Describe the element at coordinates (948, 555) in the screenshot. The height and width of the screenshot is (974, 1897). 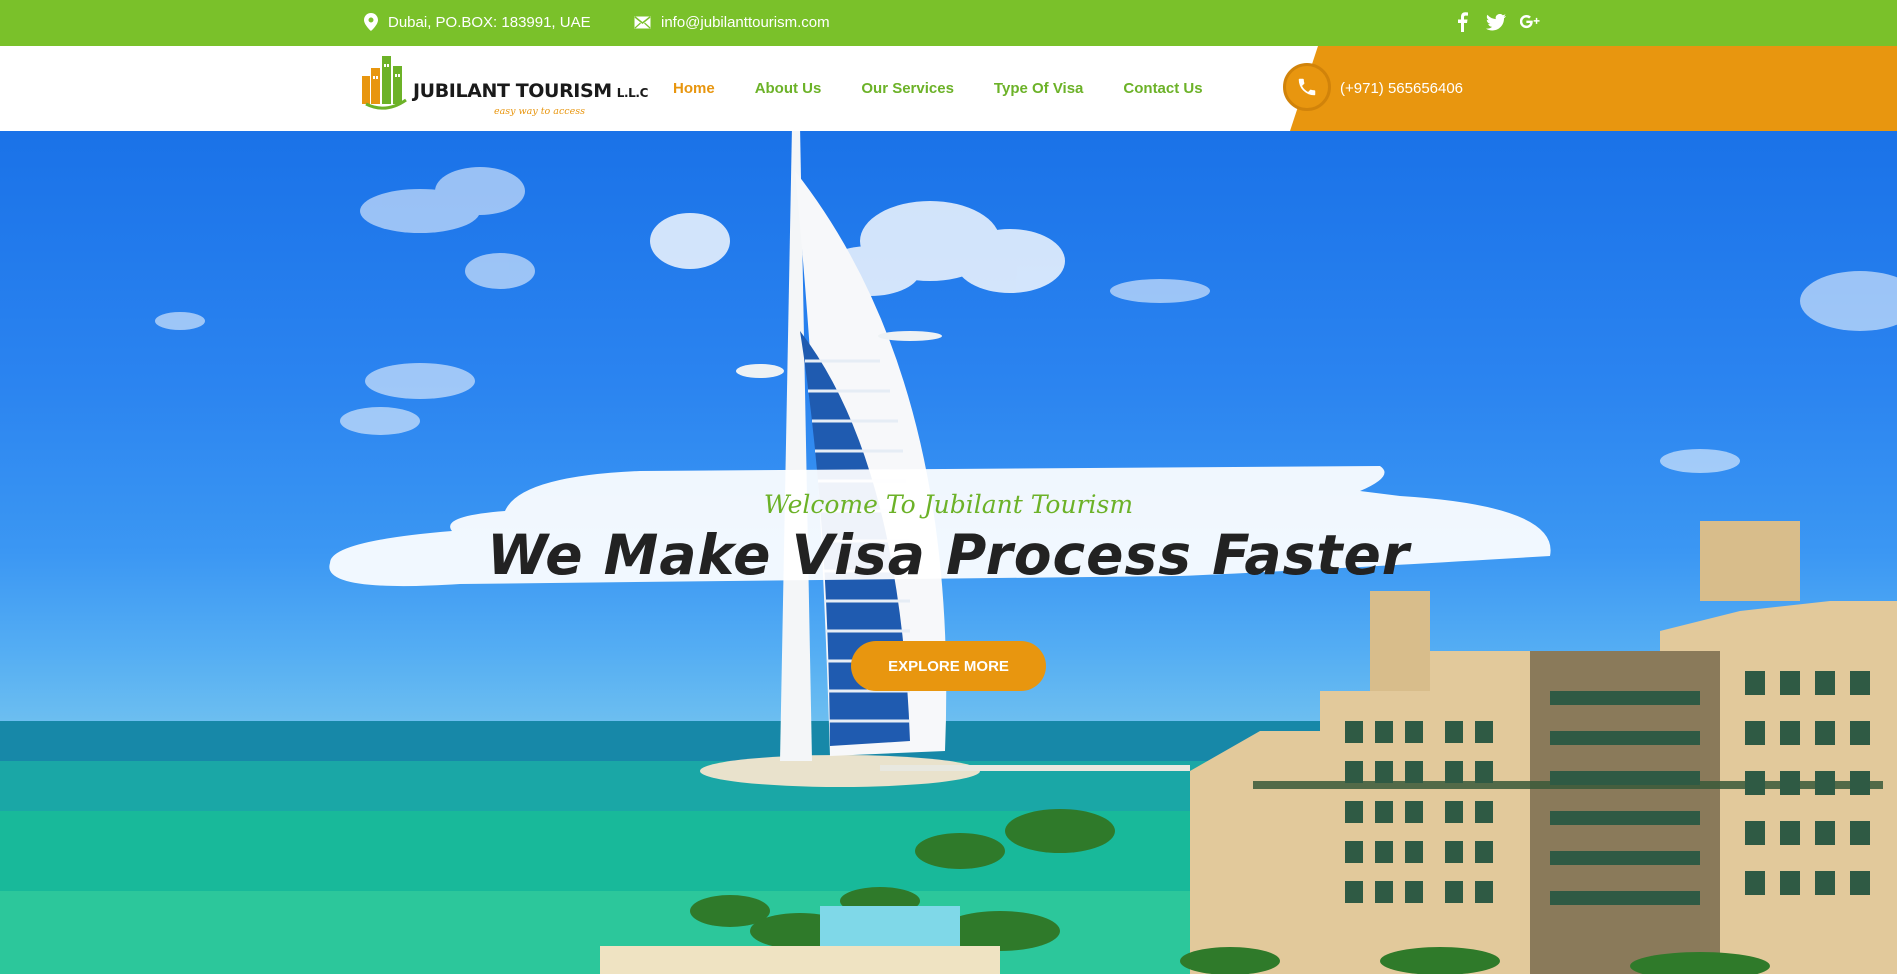
I see `hero-headline: We Make Visa Process Faster` at that location.